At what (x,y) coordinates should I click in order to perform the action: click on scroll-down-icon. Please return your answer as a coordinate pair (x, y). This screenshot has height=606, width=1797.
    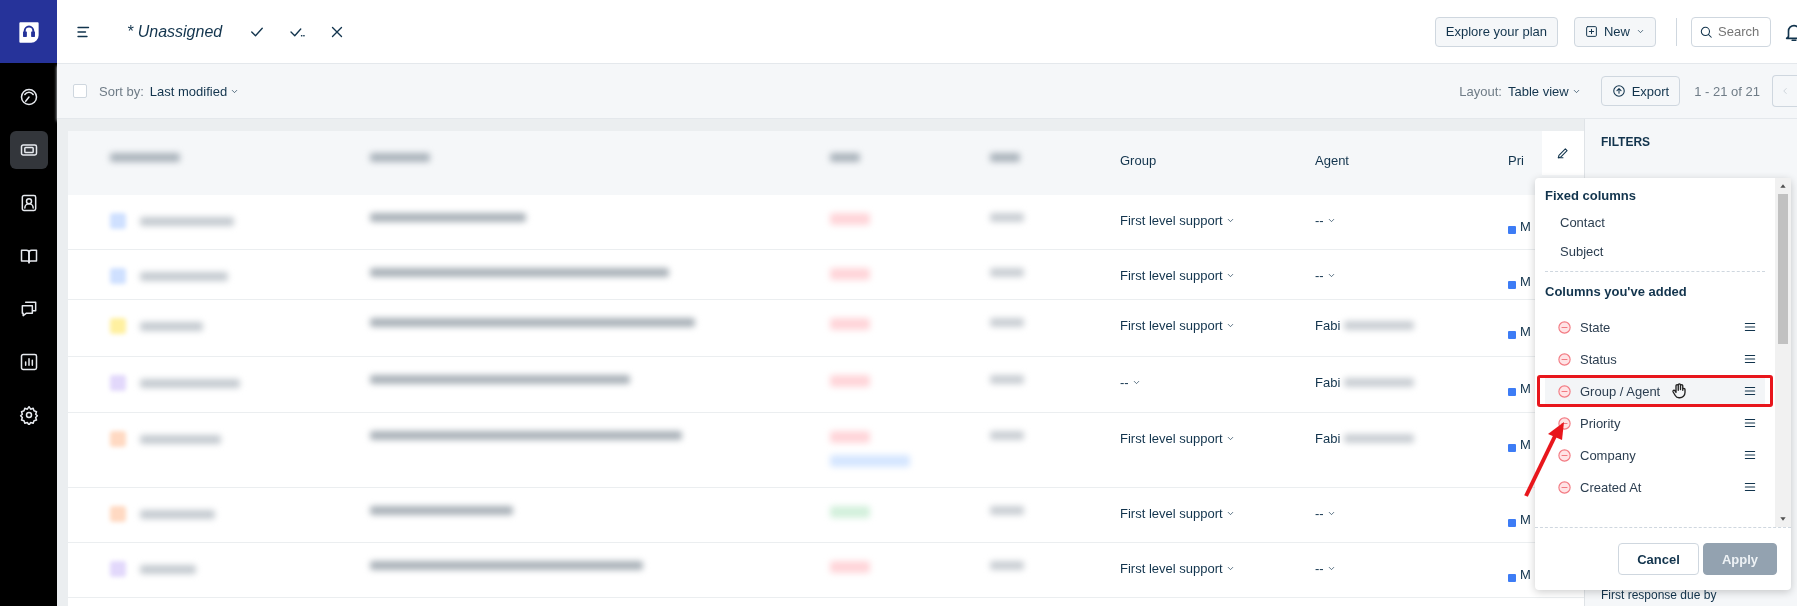
    Looking at the image, I should click on (1783, 519).